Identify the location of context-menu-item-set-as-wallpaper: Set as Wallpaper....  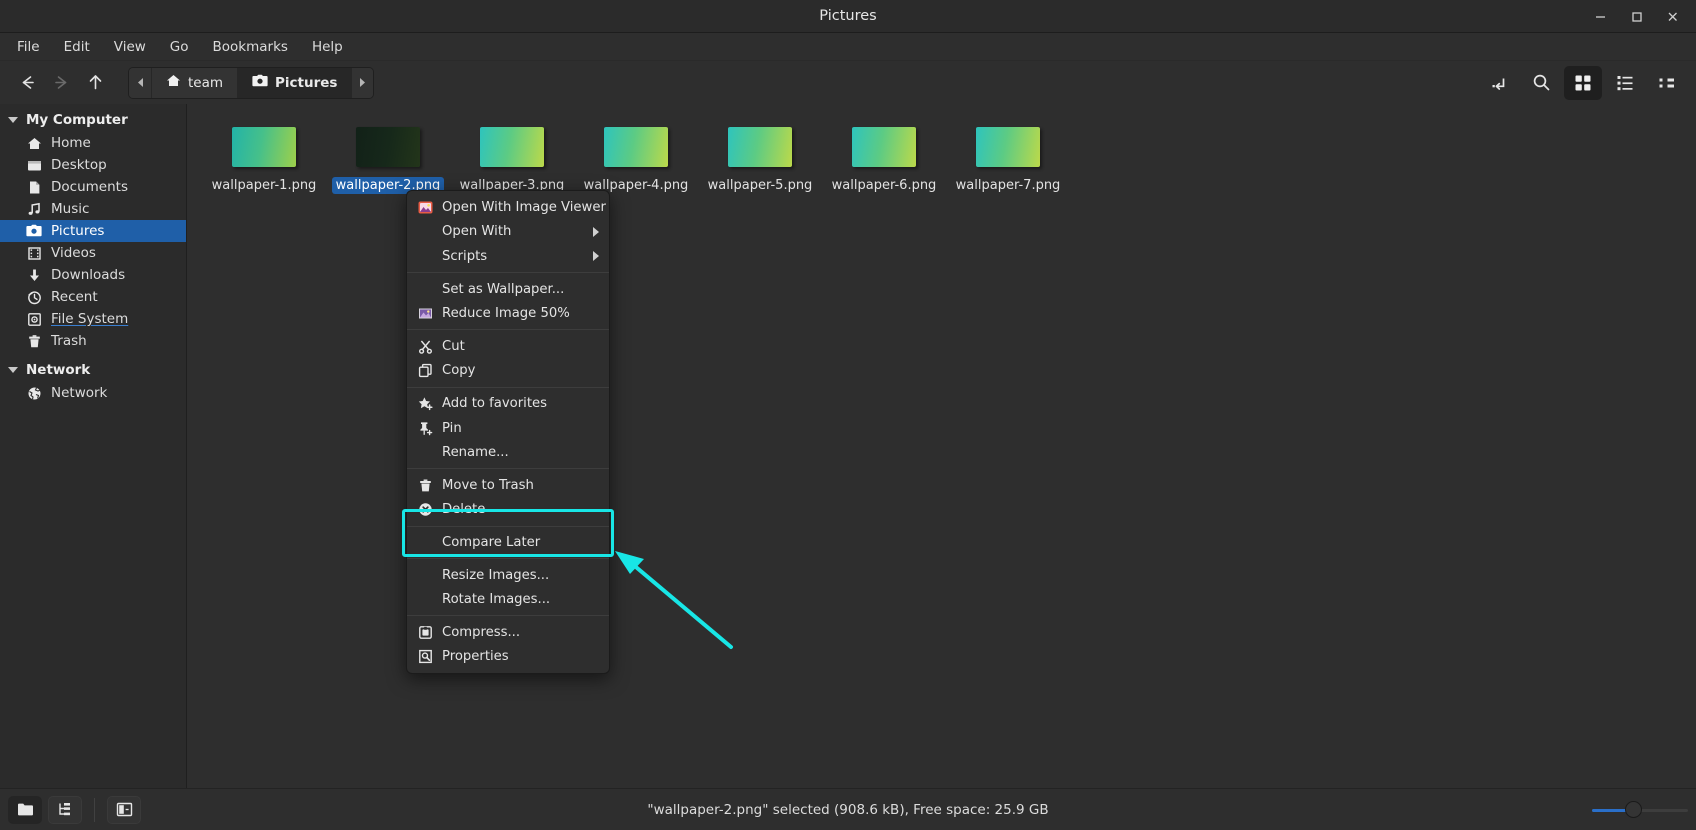
(508, 289).